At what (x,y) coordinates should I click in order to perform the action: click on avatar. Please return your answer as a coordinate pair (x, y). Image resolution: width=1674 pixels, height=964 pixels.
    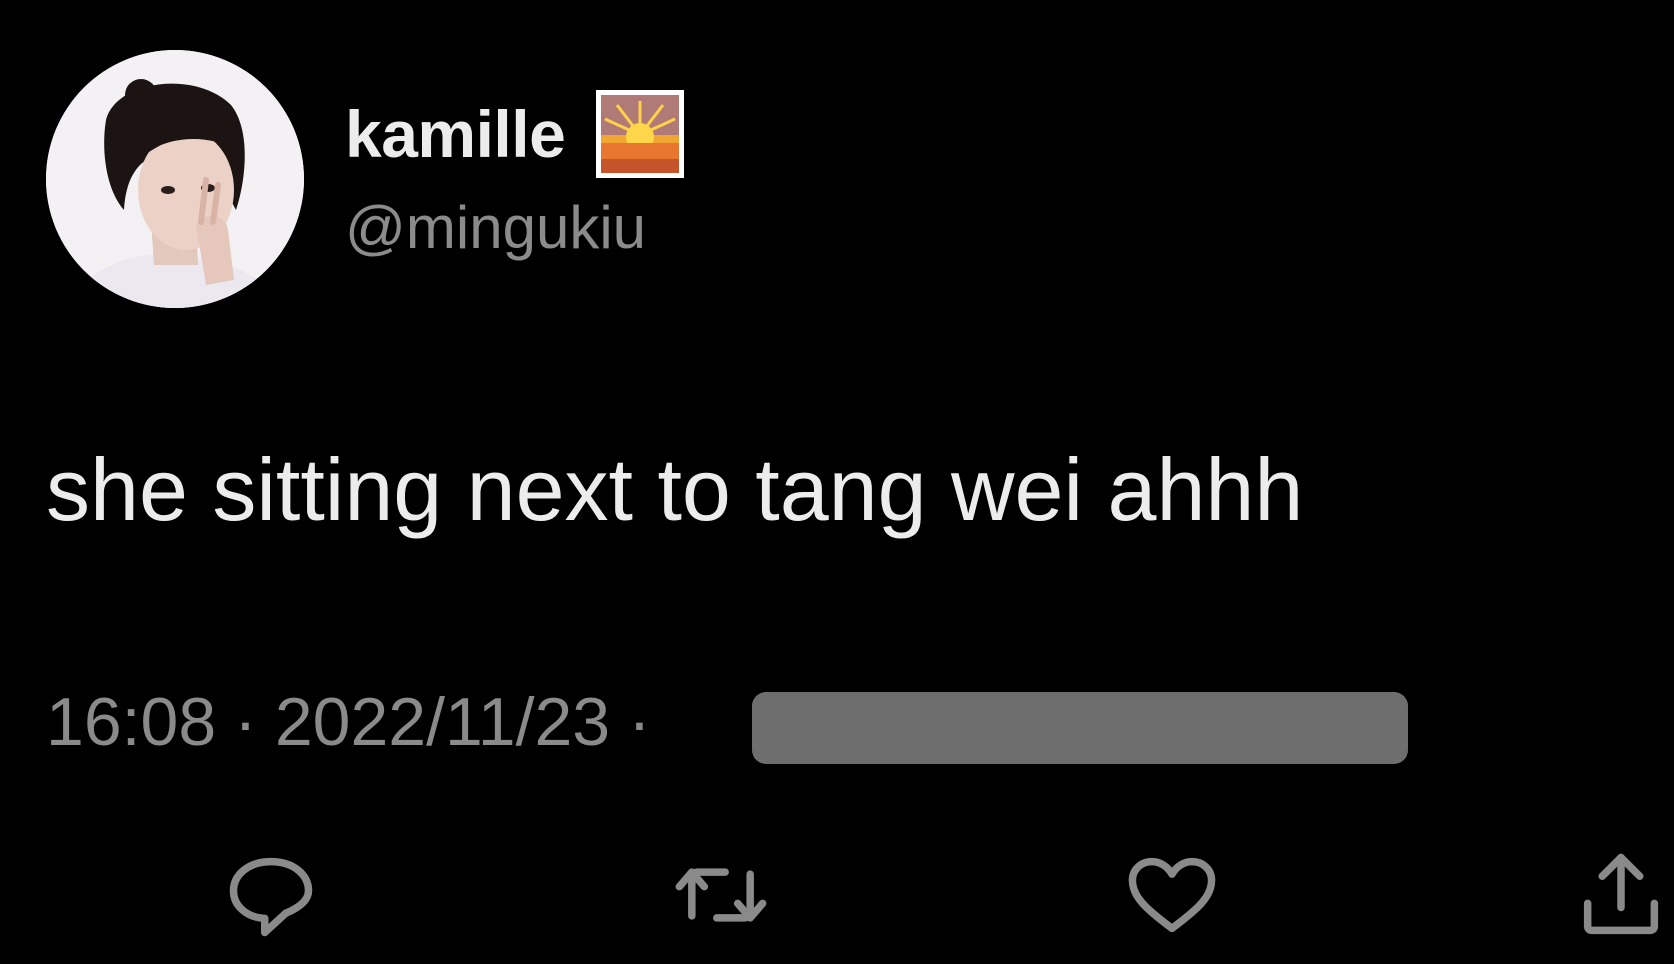
    Looking at the image, I should click on (175, 179).